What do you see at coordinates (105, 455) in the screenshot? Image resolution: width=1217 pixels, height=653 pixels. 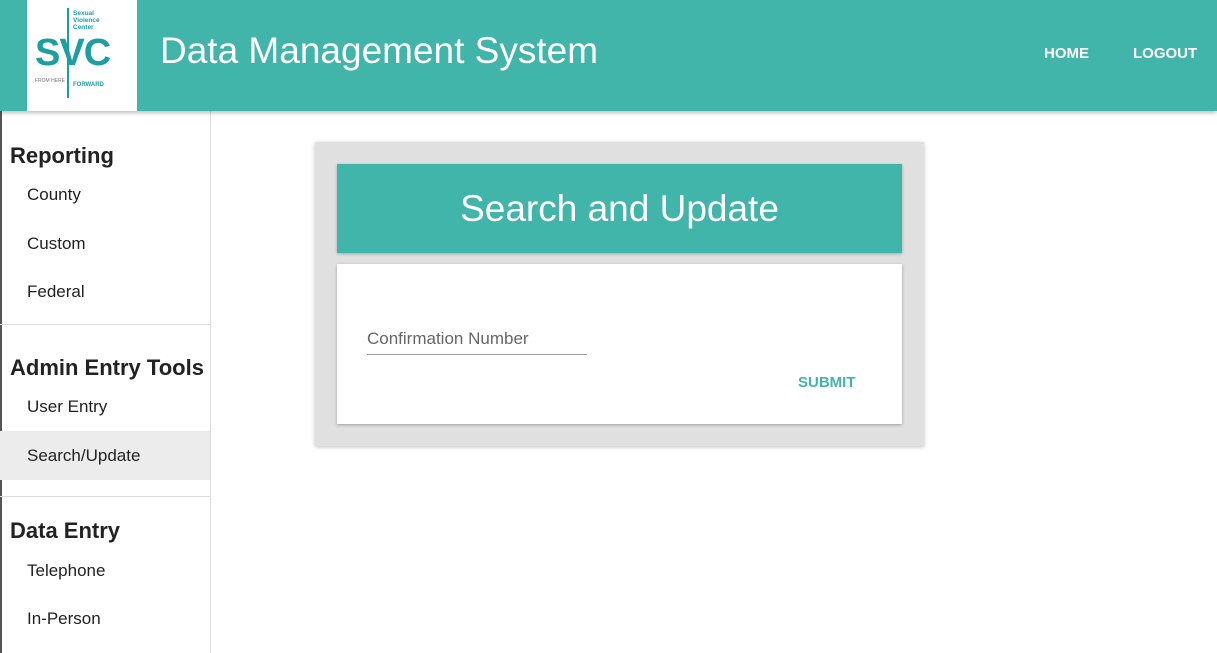 I see `sidebar-item-search-update: Search/Update` at bounding box center [105, 455].